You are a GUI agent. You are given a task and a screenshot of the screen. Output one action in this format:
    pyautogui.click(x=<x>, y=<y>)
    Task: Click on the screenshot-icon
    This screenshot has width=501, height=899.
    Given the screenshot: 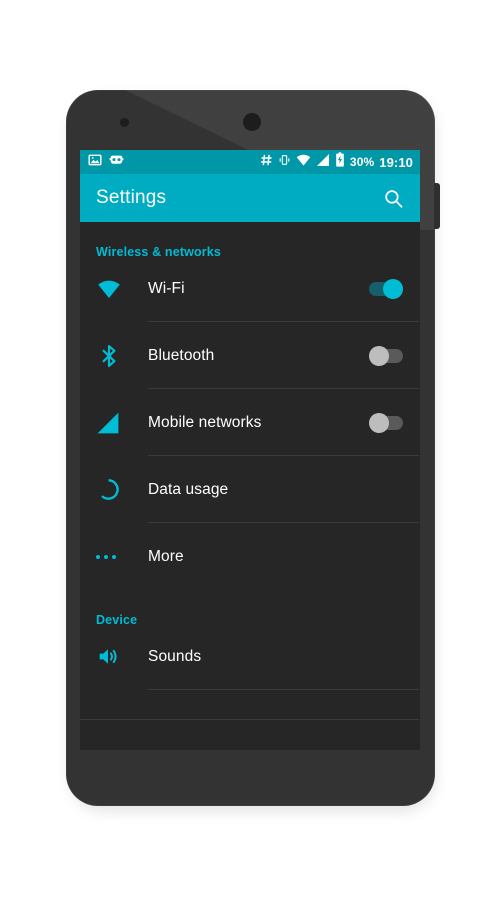 What is the action you would take?
    pyautogui.click(x=95, y=162)
    